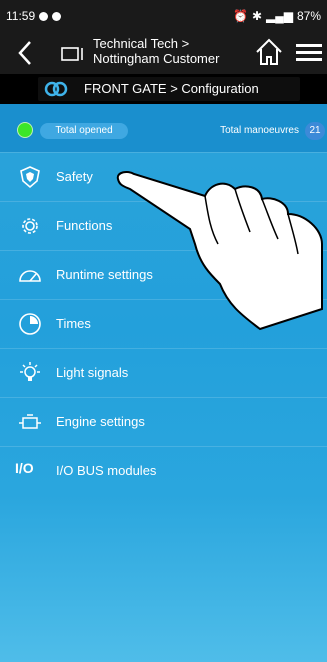 The image size is (327, 662). Describe the element at coordinates (163, 16) in the screenshot. I see `status-bar: 11:59 ⏰ ✱ ▂▄▆ 87%` at that location.